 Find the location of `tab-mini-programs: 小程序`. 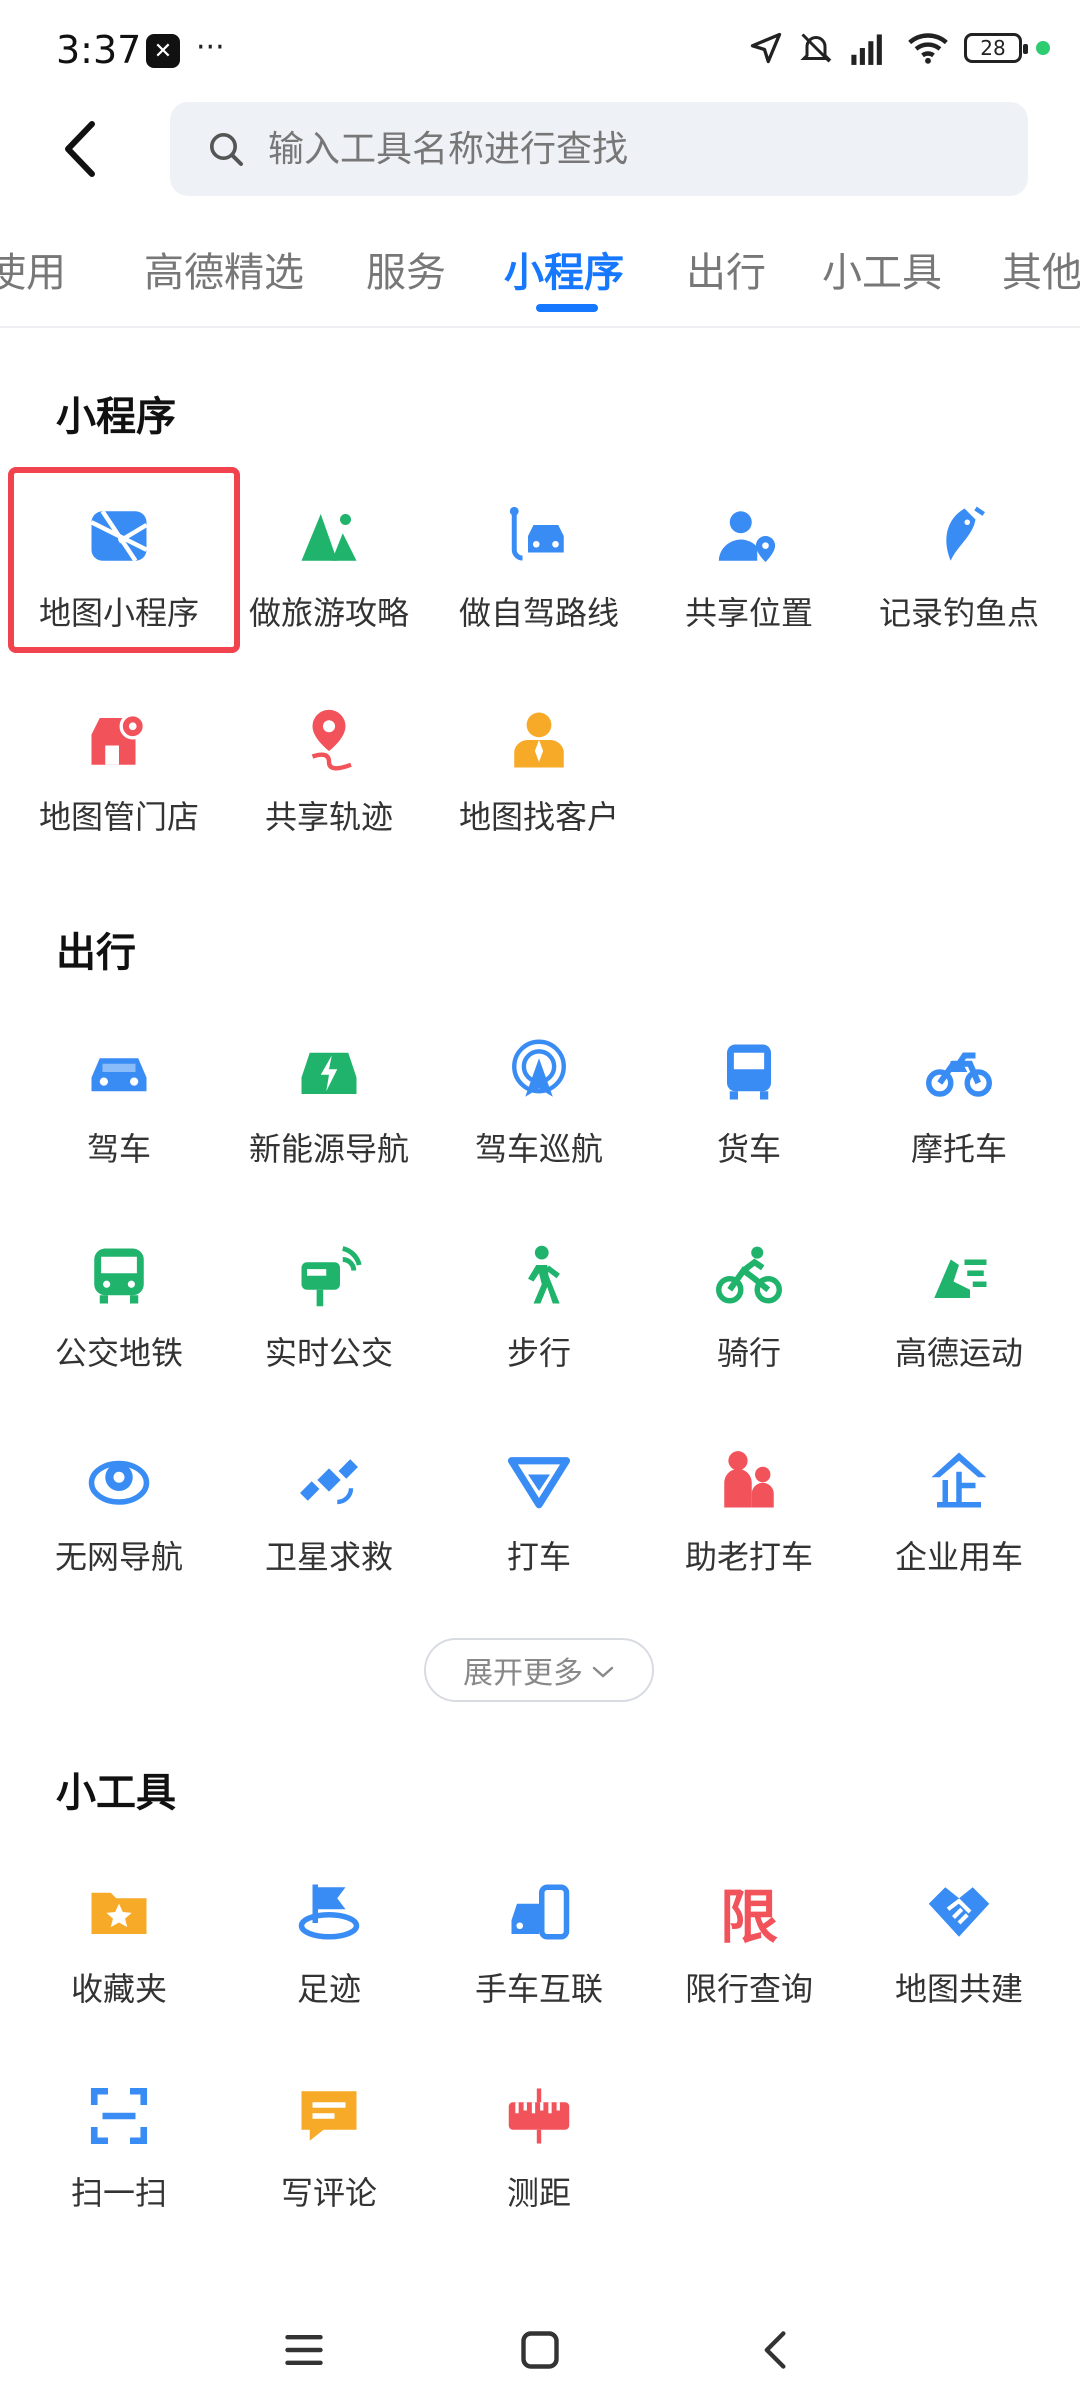

tab-mini-programs: 小程序 is located at coordinates (564, 269).